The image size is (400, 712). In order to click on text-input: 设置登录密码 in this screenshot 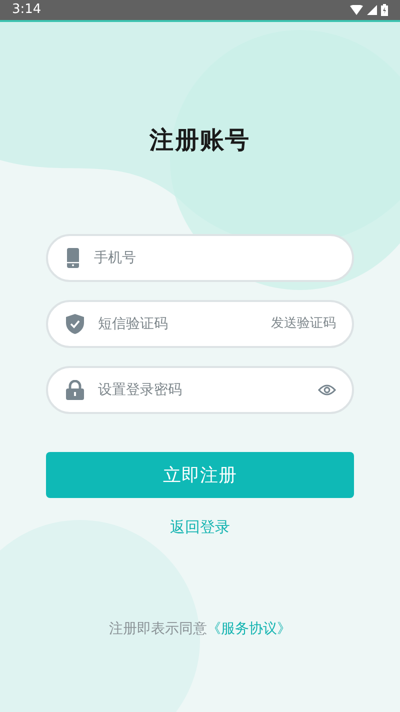, I will do `click(201, 390)`.